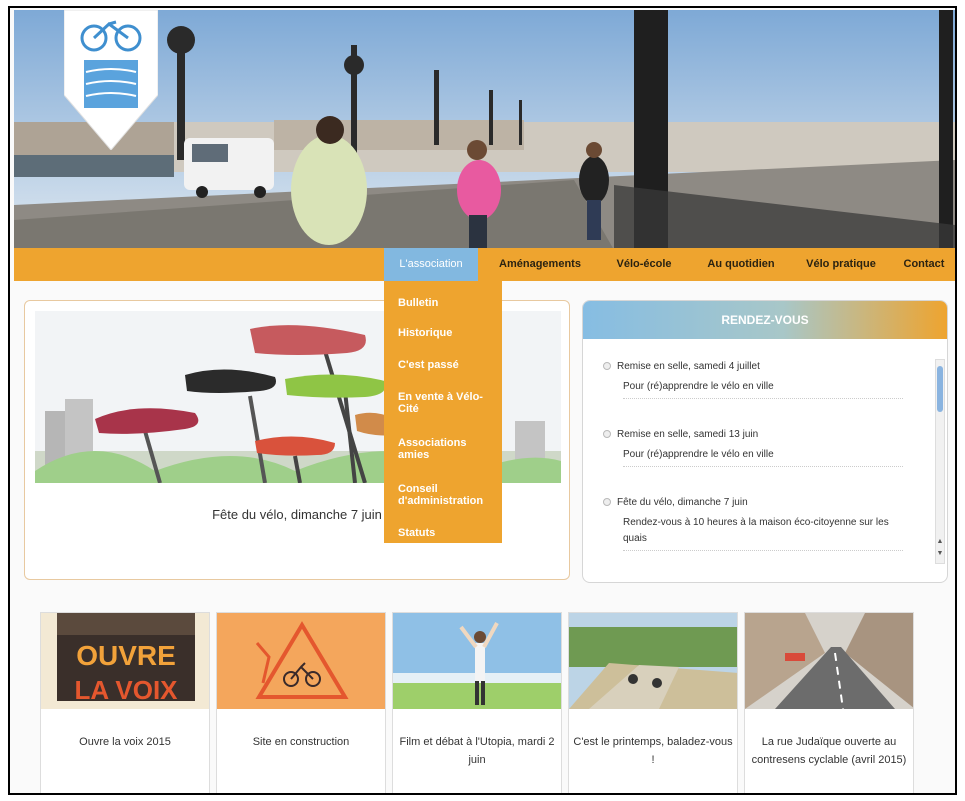  I want to click on dropdown-item-conseil: Conseil d'administration, so click(446, 495).